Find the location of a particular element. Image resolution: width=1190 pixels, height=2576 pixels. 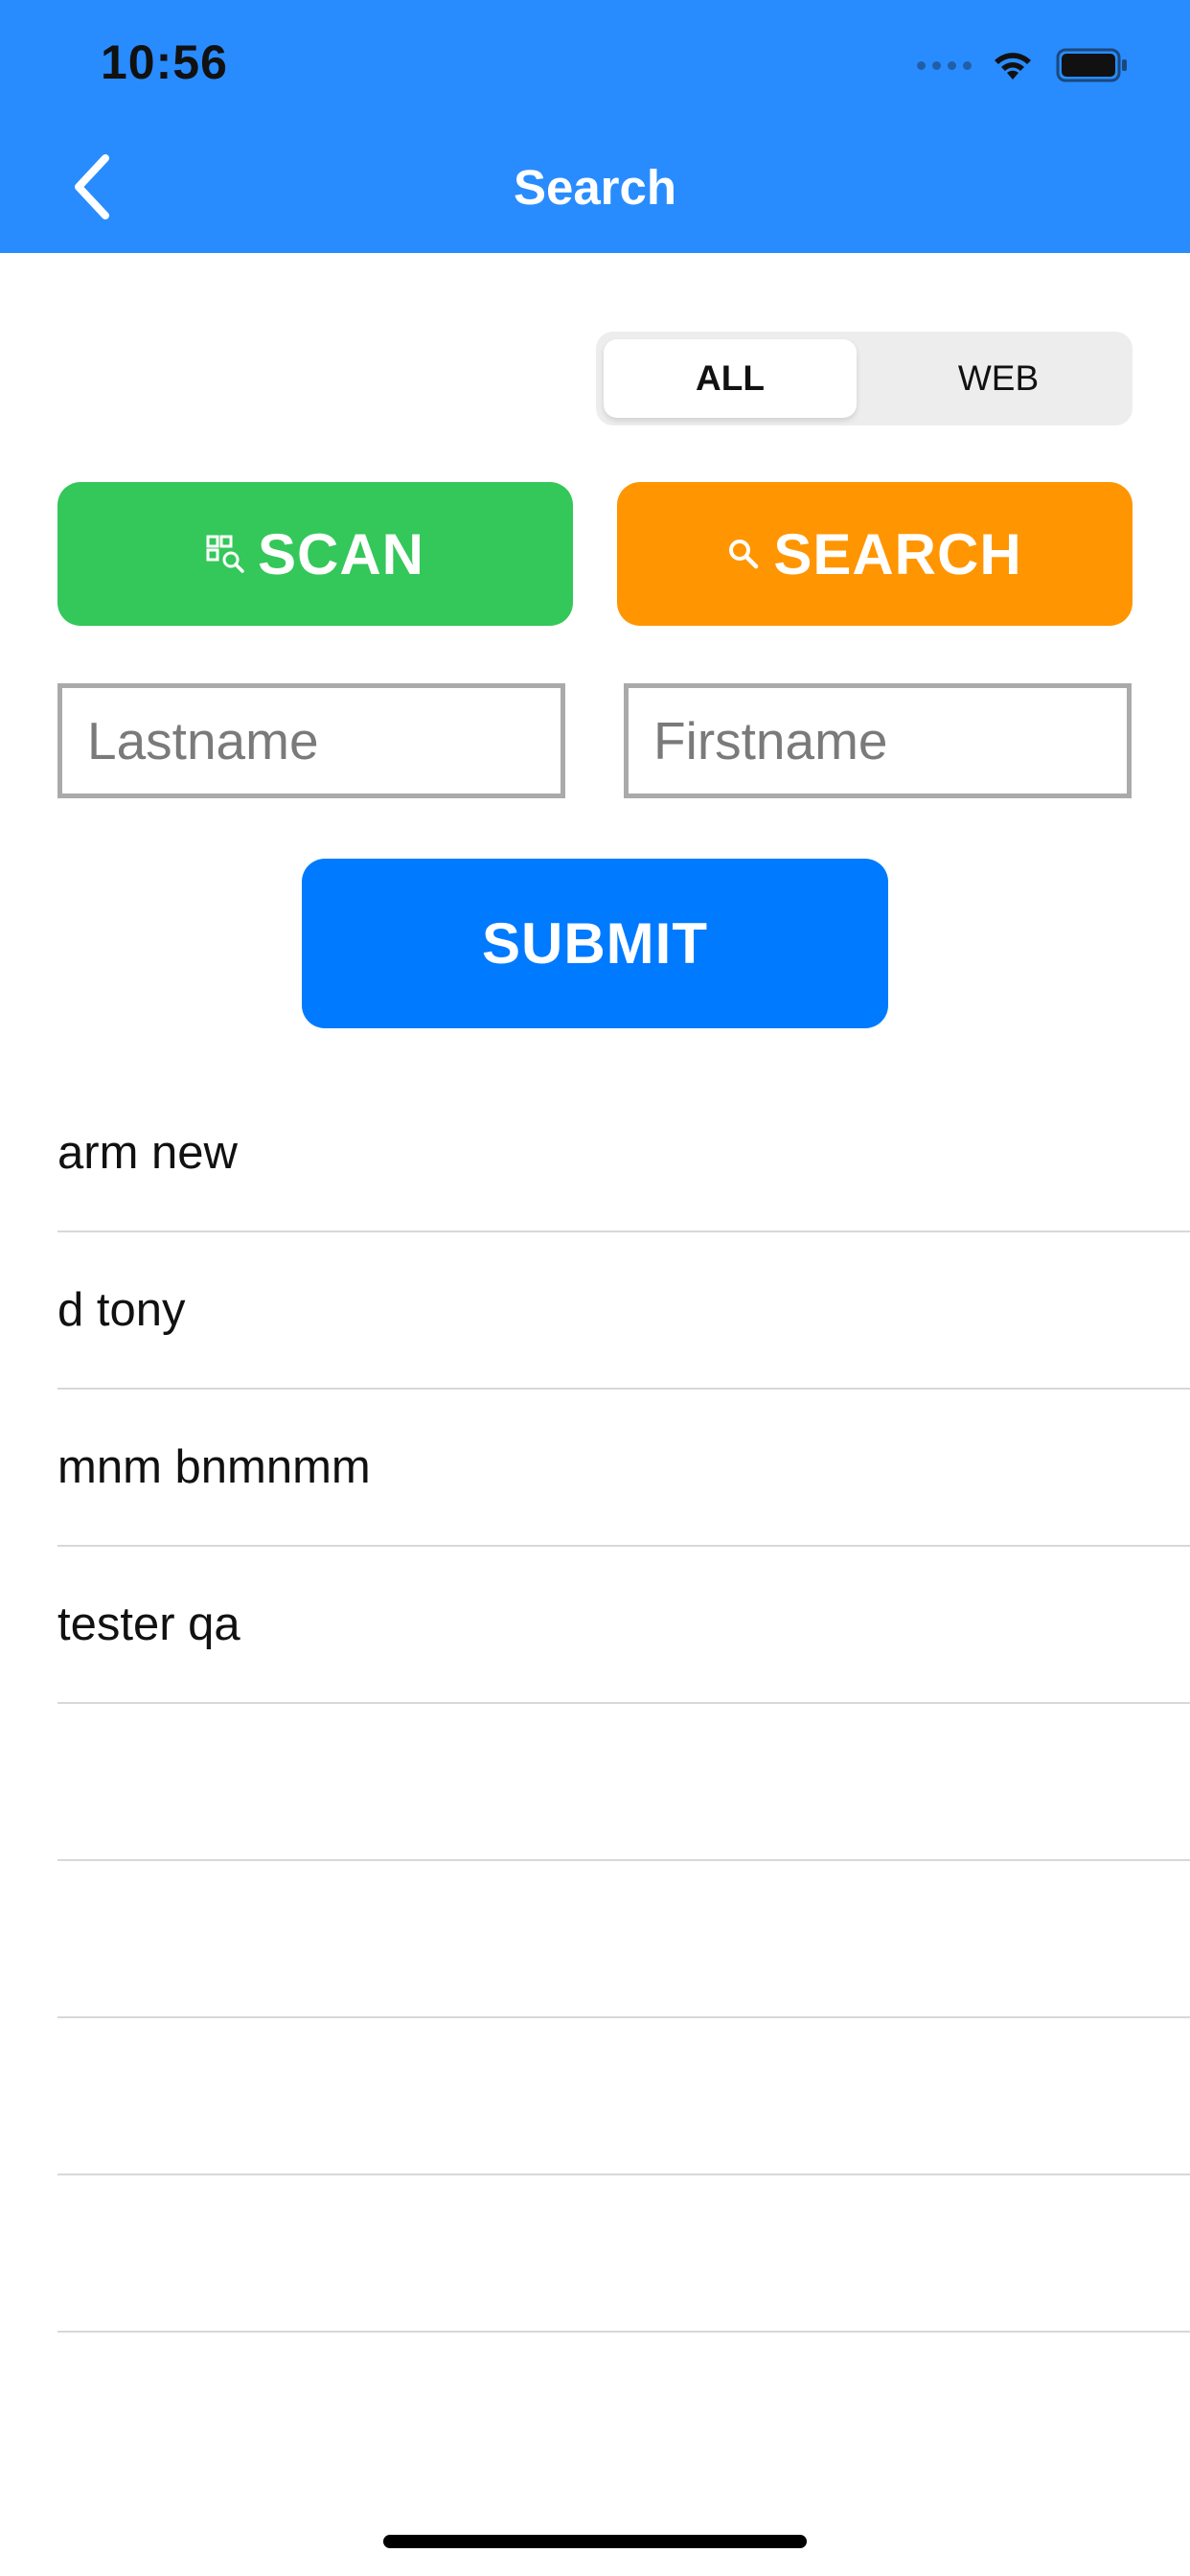

scan-button: SCAN is located at coordinates (315, 554).